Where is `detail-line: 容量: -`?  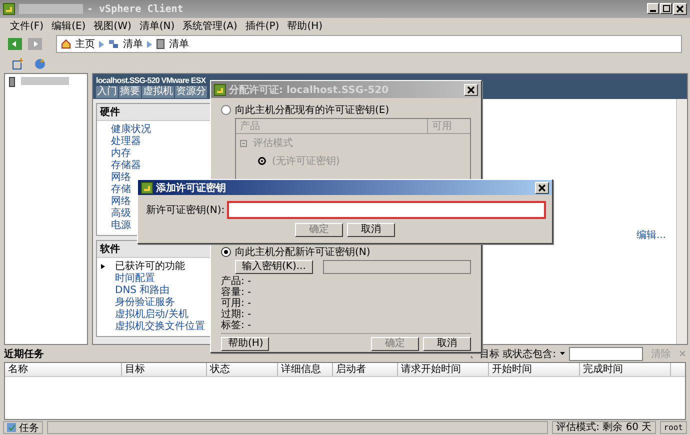
detail-line: 容量: - is located at coordinates (236, 292).